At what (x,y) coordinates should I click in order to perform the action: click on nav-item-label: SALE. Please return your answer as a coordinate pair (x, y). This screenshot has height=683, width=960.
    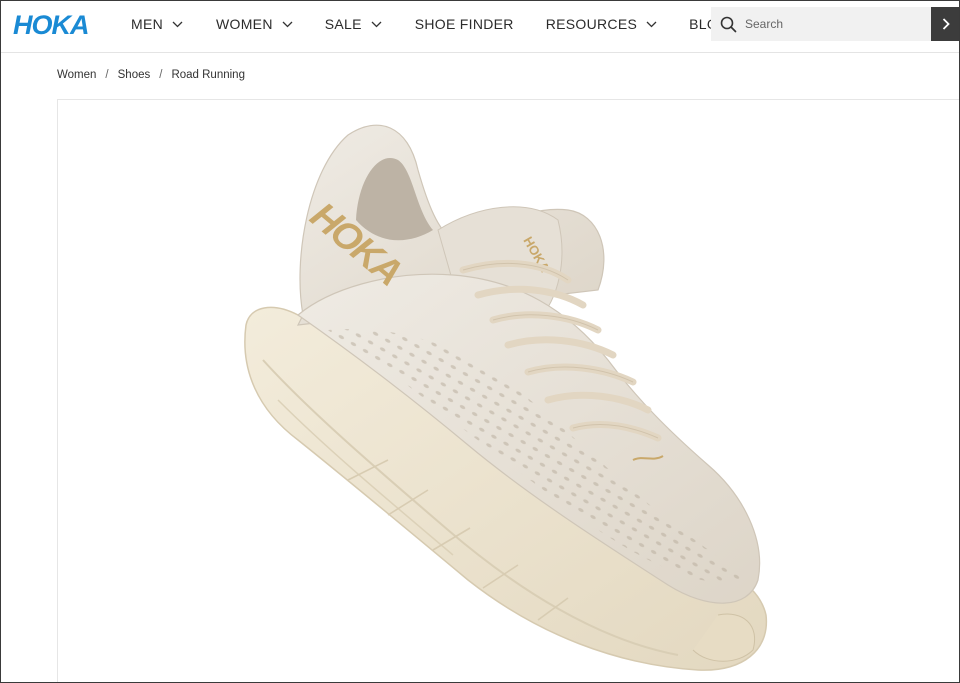
    Looking at the image, I should click on (343, 24).